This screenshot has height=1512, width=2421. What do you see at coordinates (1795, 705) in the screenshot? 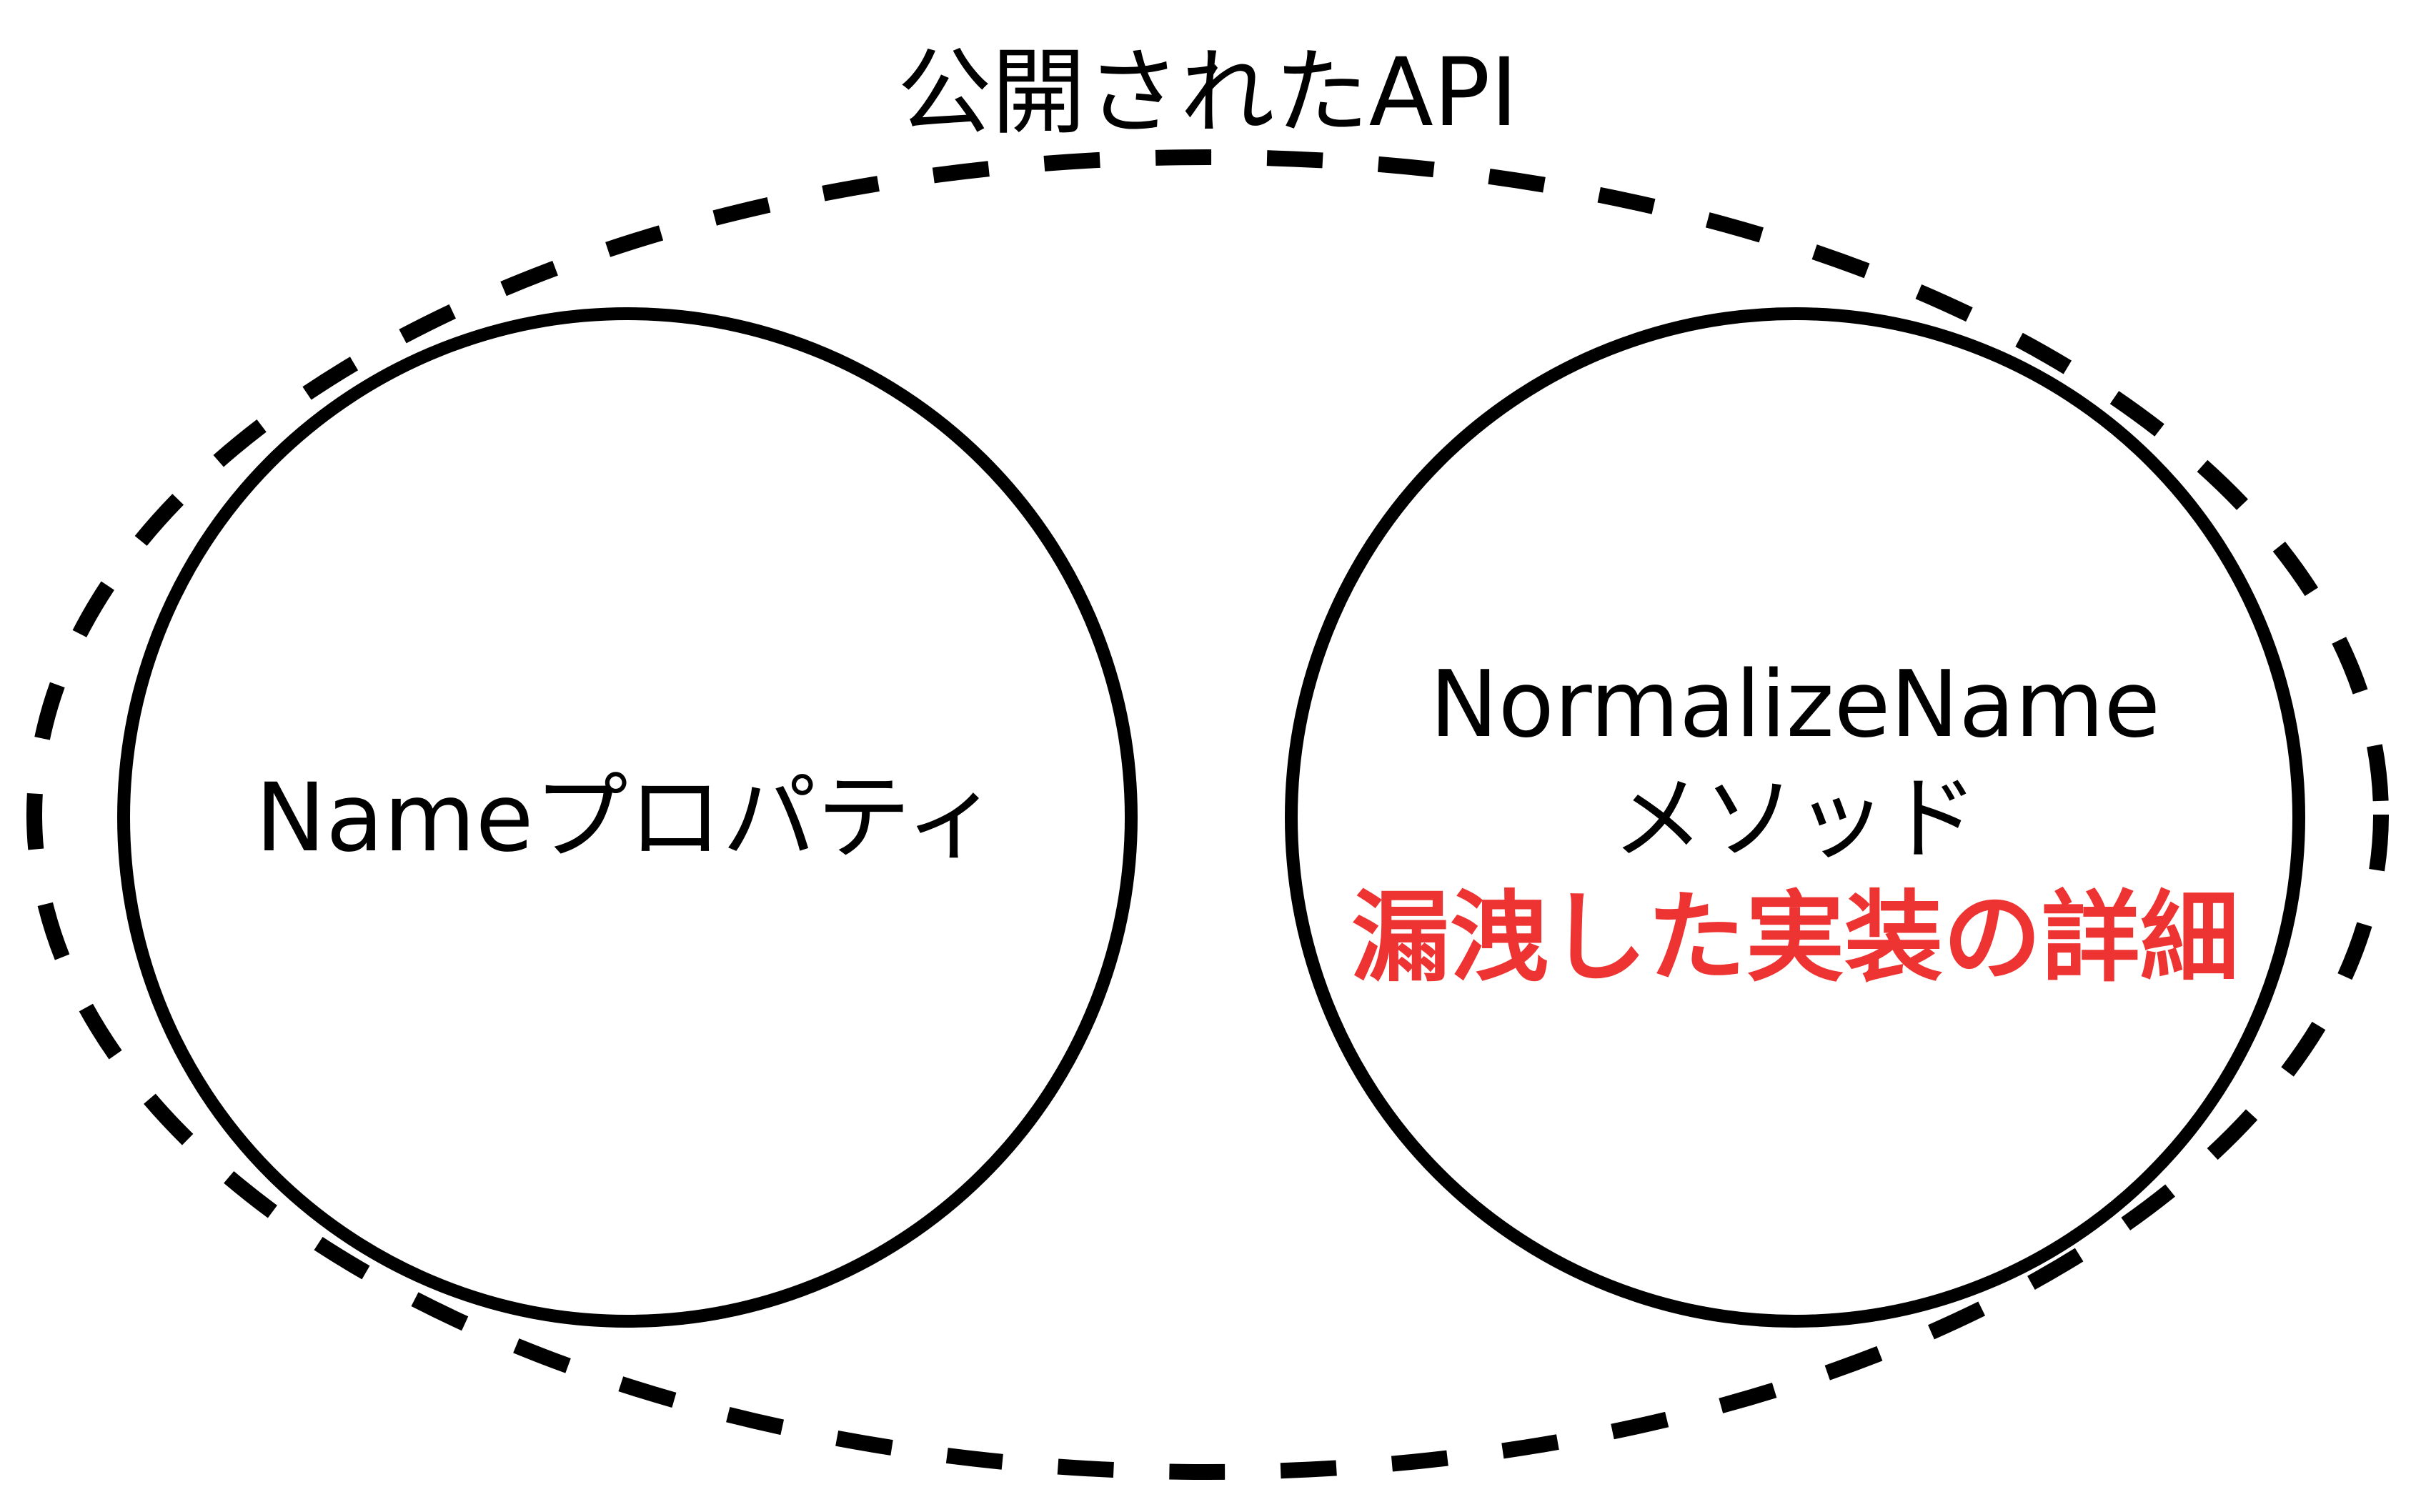
I see `normalize-name-label: NormalizeName` at bounding box center [1795, 705].